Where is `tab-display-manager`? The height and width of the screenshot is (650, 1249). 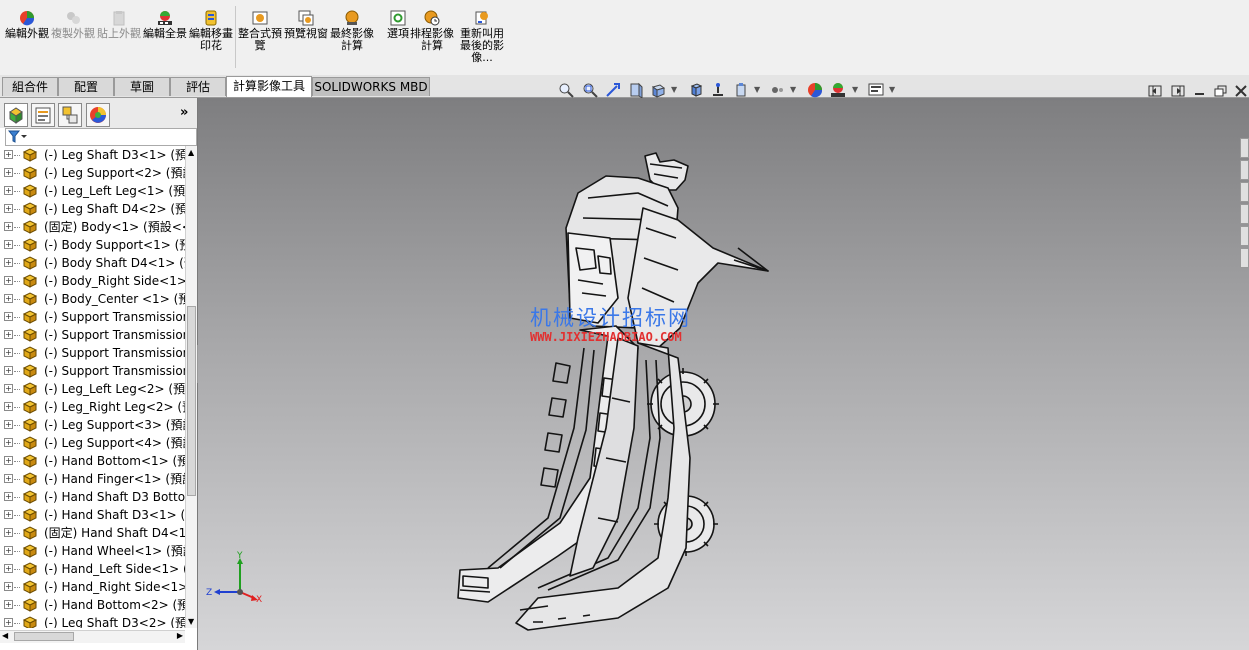 tab-display-manager is located at coordinates (98, 115).